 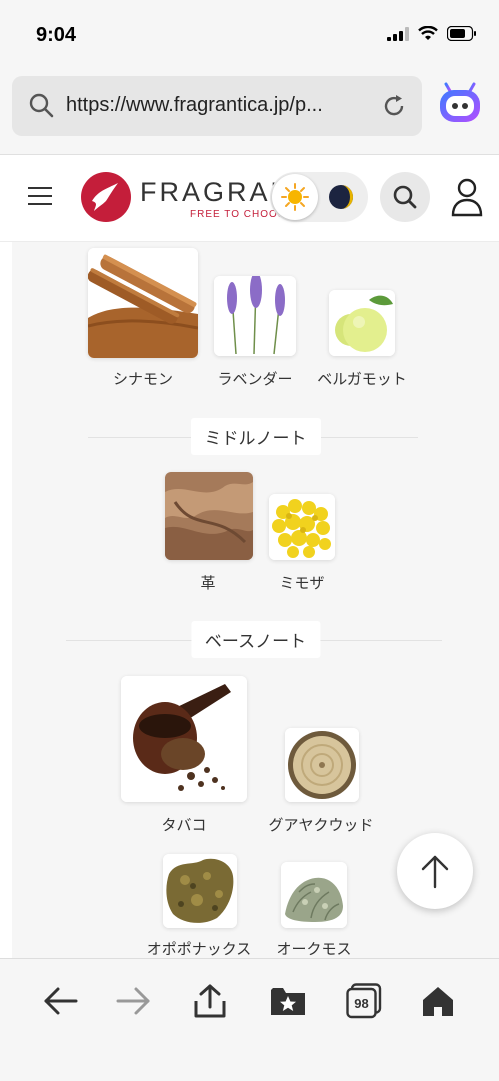 I want to click on forward-arrow-icon, so click(x=133, y=1001).